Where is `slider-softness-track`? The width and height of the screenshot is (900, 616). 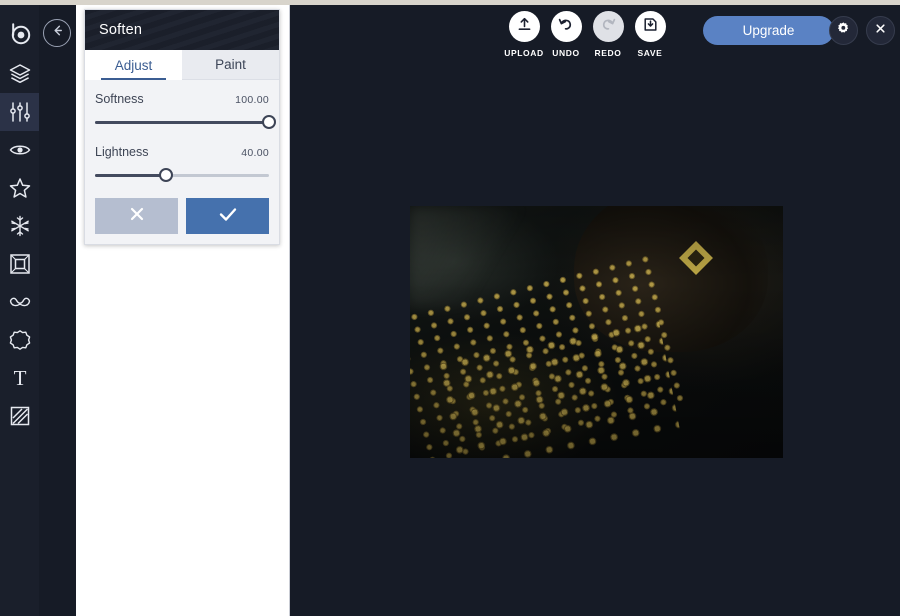
slider-softness-track is located at coordinates (185, 122).